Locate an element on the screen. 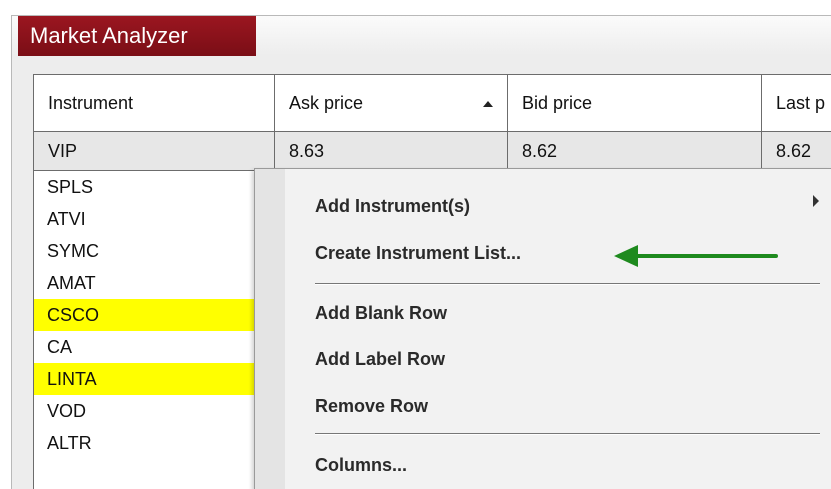  list-item-instrument: CSCO is located at coordinates (144, 315).